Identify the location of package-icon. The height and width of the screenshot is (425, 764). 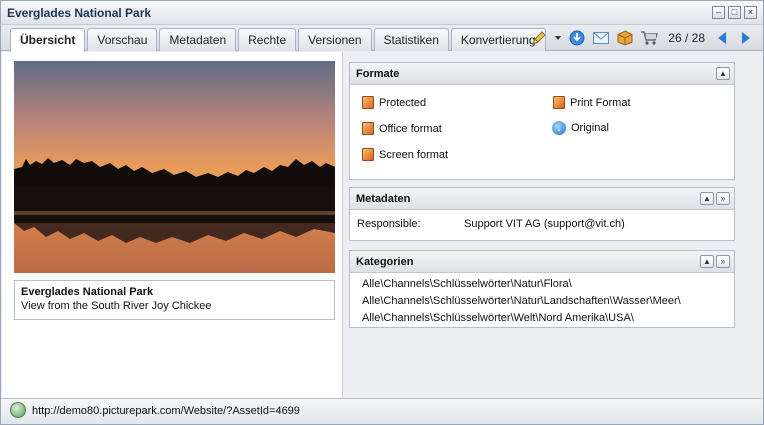
(625, 38).